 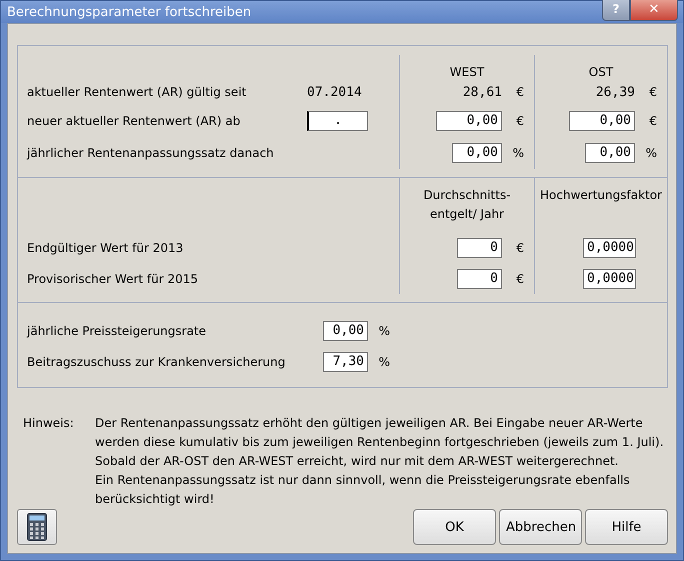 I want to click on field-label: jährliche Preissteigerungsrate, so click(x=117, y=331).